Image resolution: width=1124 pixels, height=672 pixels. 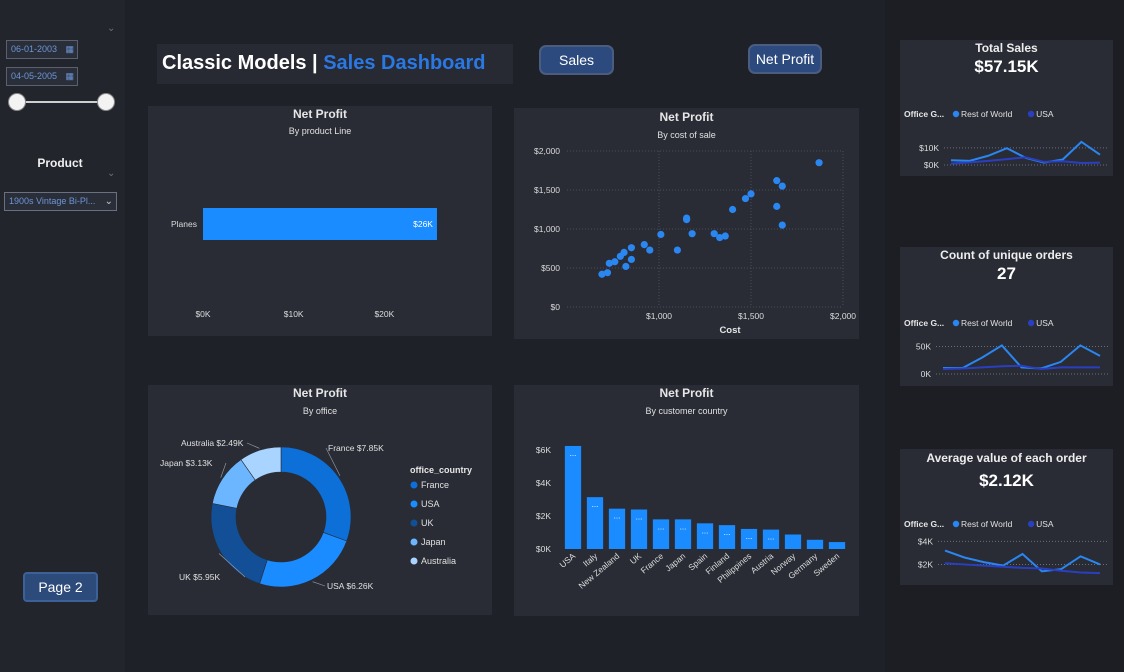 What do you see at coordinates (61, 102) in the screenshot?
I see `date-range-slider` at bounding box center [61, 102].